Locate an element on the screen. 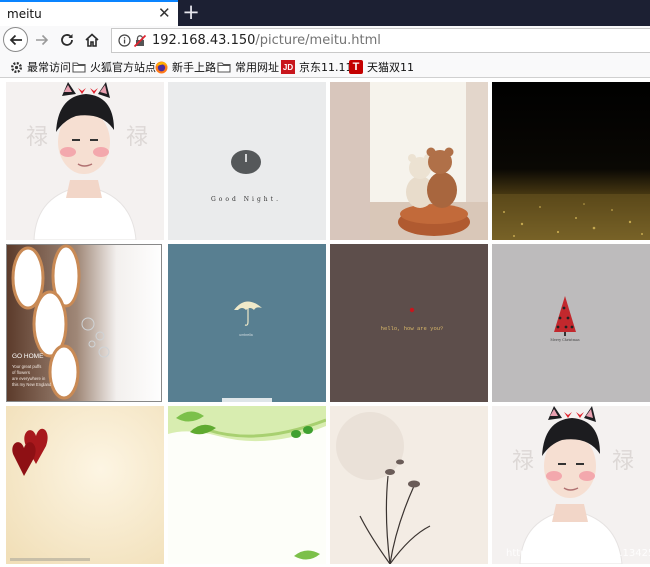 The height and width of the screenshot is (567, 650). arrow-left-icon is located at coordinates (15, 39).